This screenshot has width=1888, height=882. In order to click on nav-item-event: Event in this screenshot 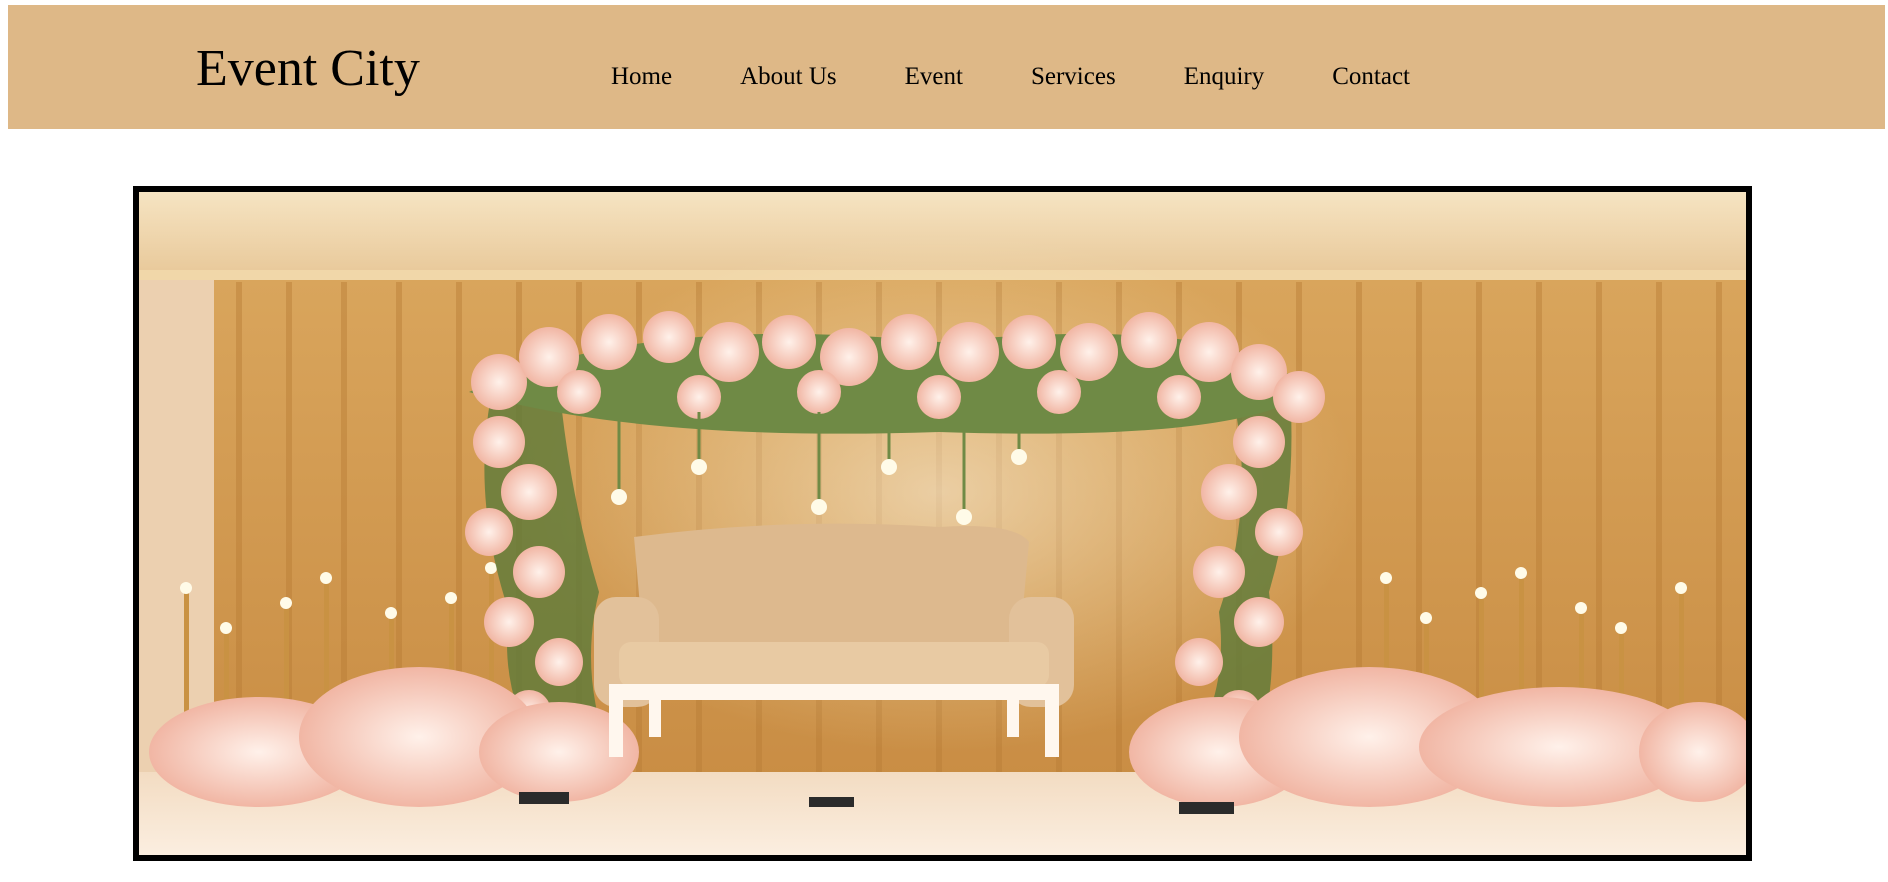, I will do `click(934, 77)`.